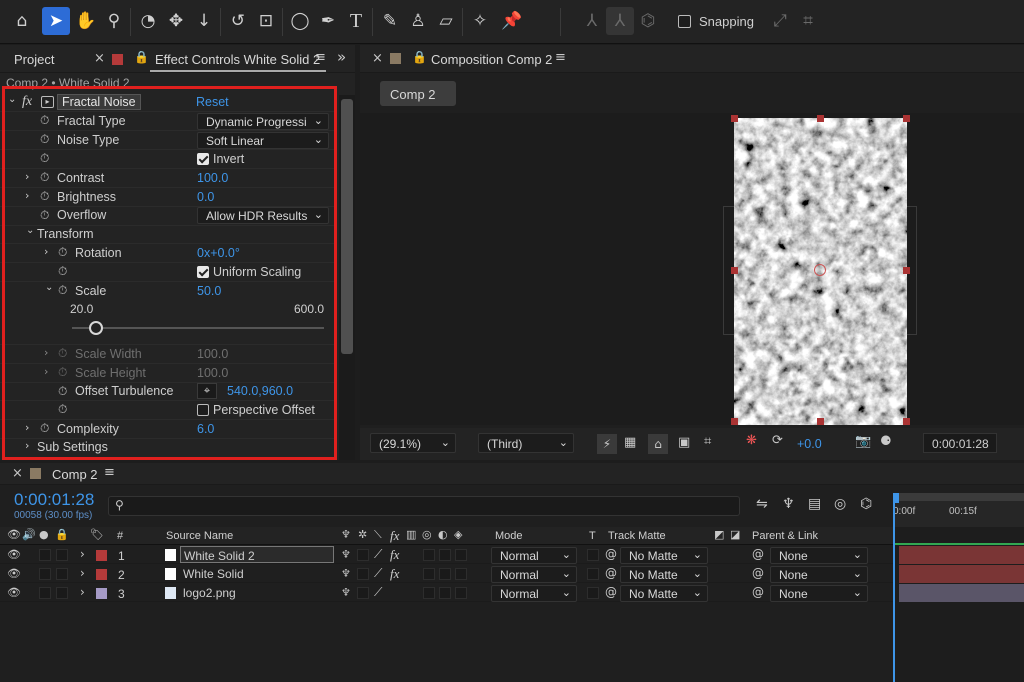  I want to click on layer-name-field: White Solid, so click(257, 573).